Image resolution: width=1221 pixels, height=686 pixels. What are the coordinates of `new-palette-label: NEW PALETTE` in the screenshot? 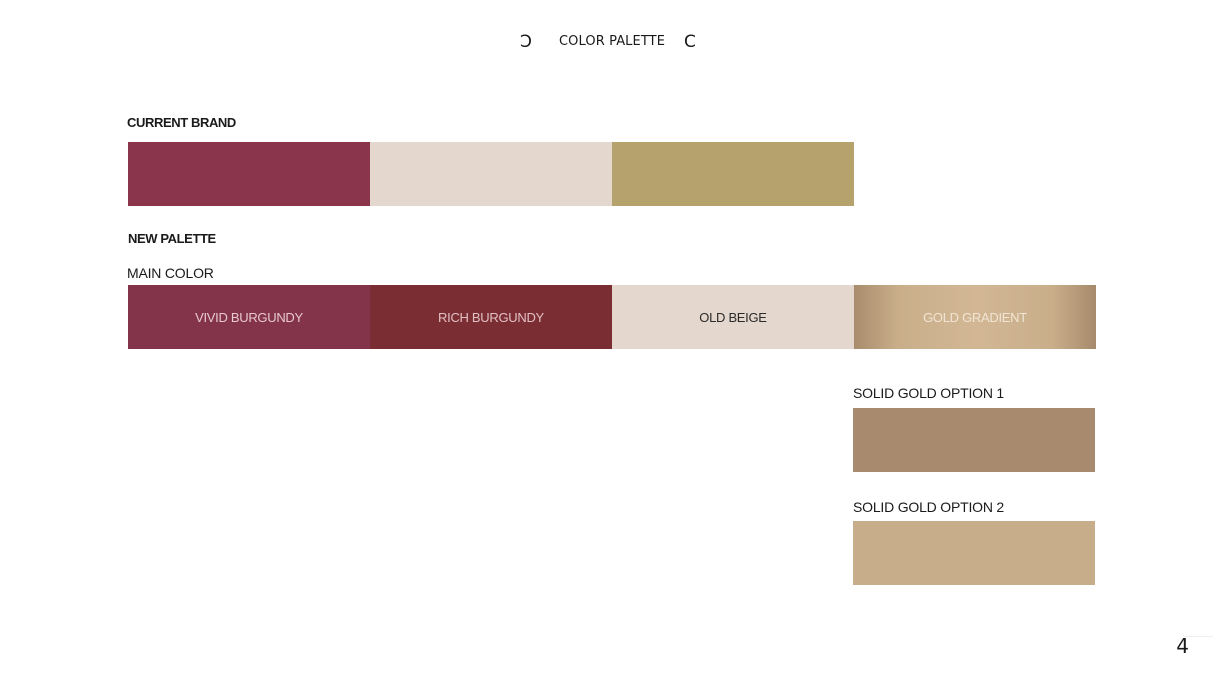 It's located at (172, 238).